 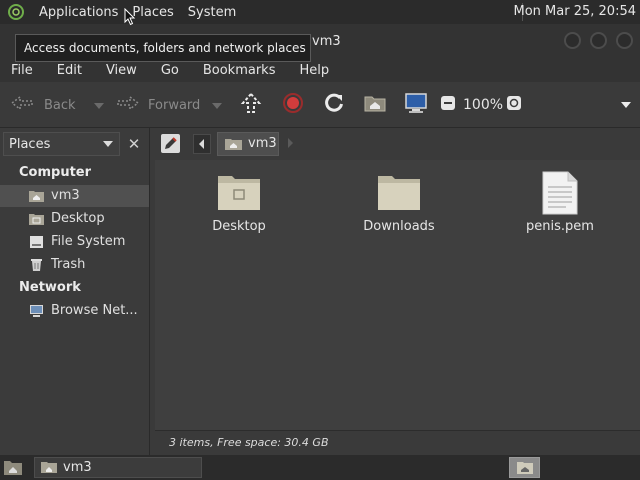 I want to click on up-arrow-icon, so click(x=251, y=105).